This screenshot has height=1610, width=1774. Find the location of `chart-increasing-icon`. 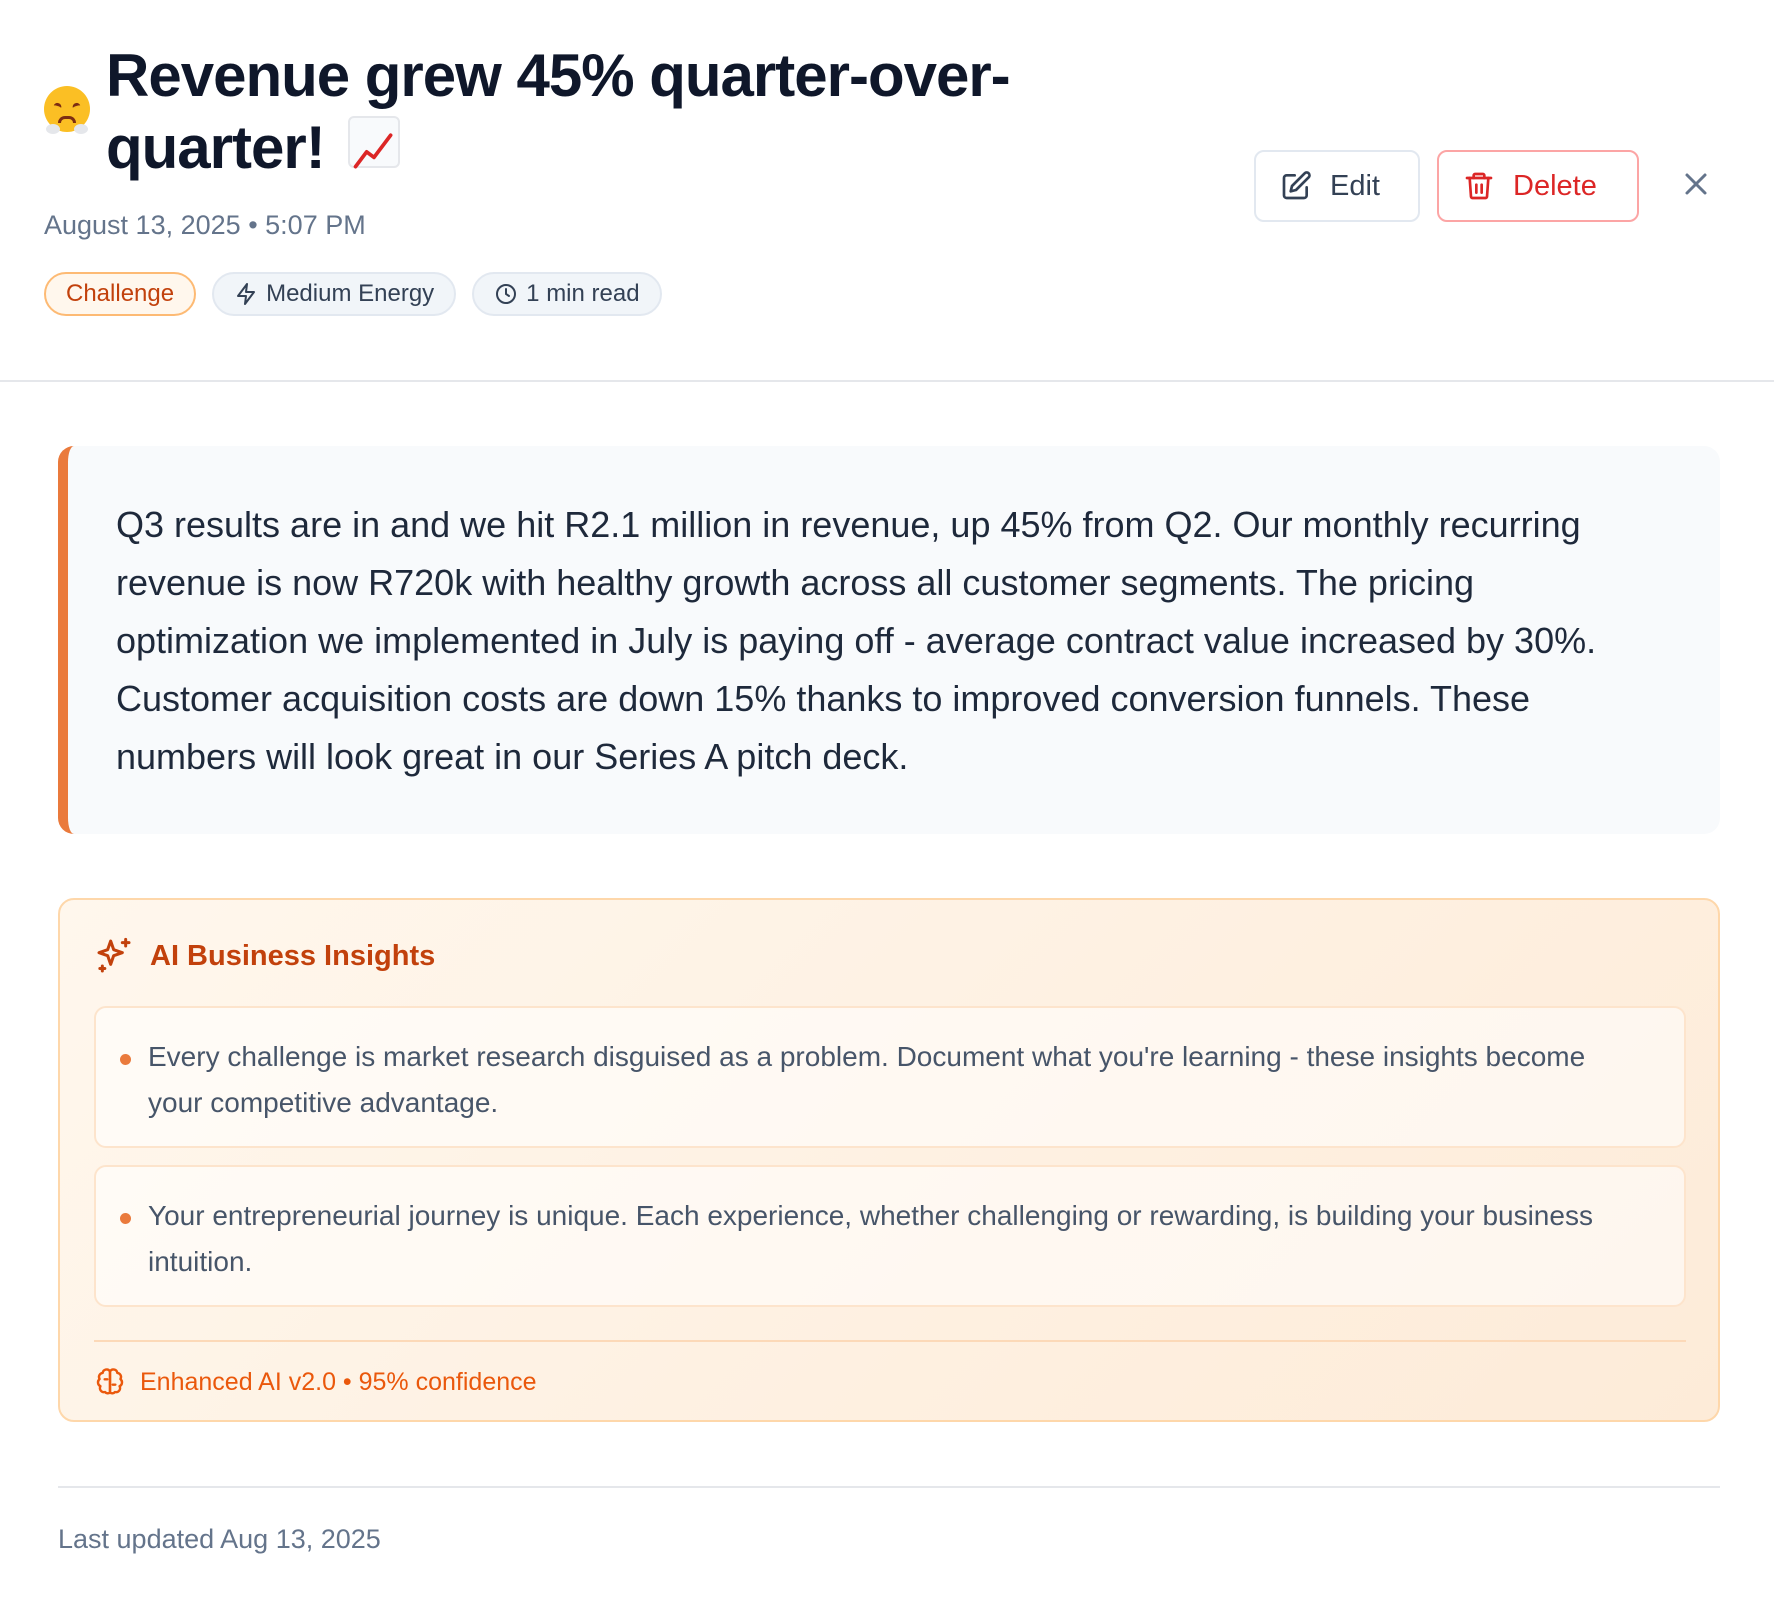

chart-increasing-icon is located at coordinates (374, 142).